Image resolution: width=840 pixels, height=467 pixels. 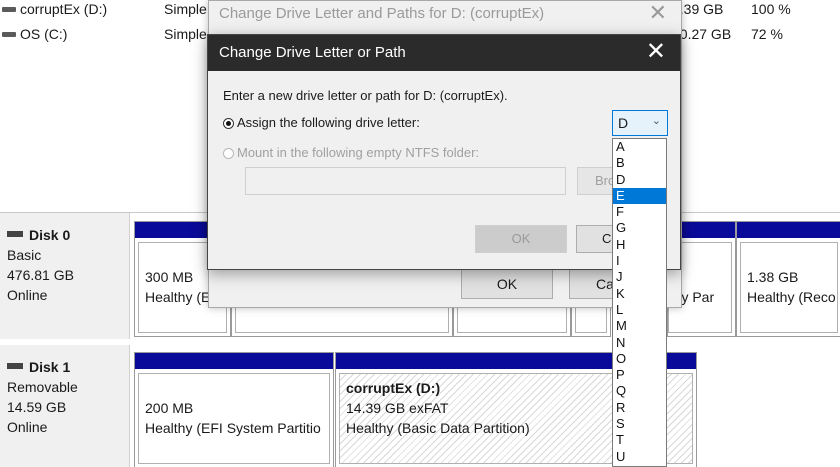 What do you see at coordinates (639, 277) in the screenshot?
I see `drive-letter-option: J` at bounding box center [639, 277].